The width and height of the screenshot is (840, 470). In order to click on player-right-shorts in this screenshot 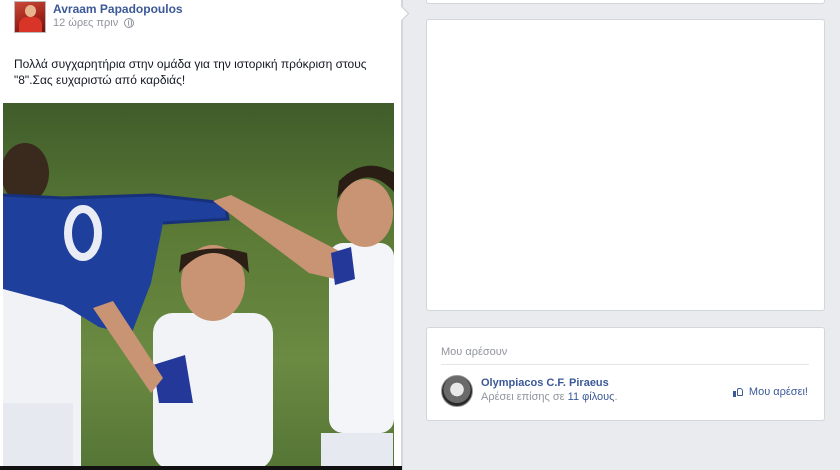, I will do `click(357, 451)`.